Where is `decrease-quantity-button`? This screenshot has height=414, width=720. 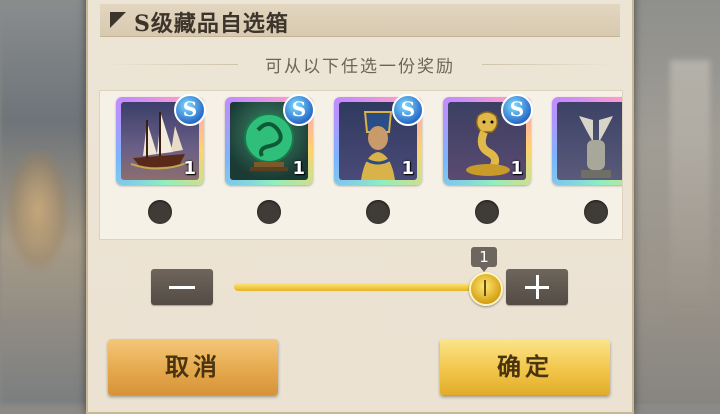 decrease-quantity-button is located at coordinates (182, 287).